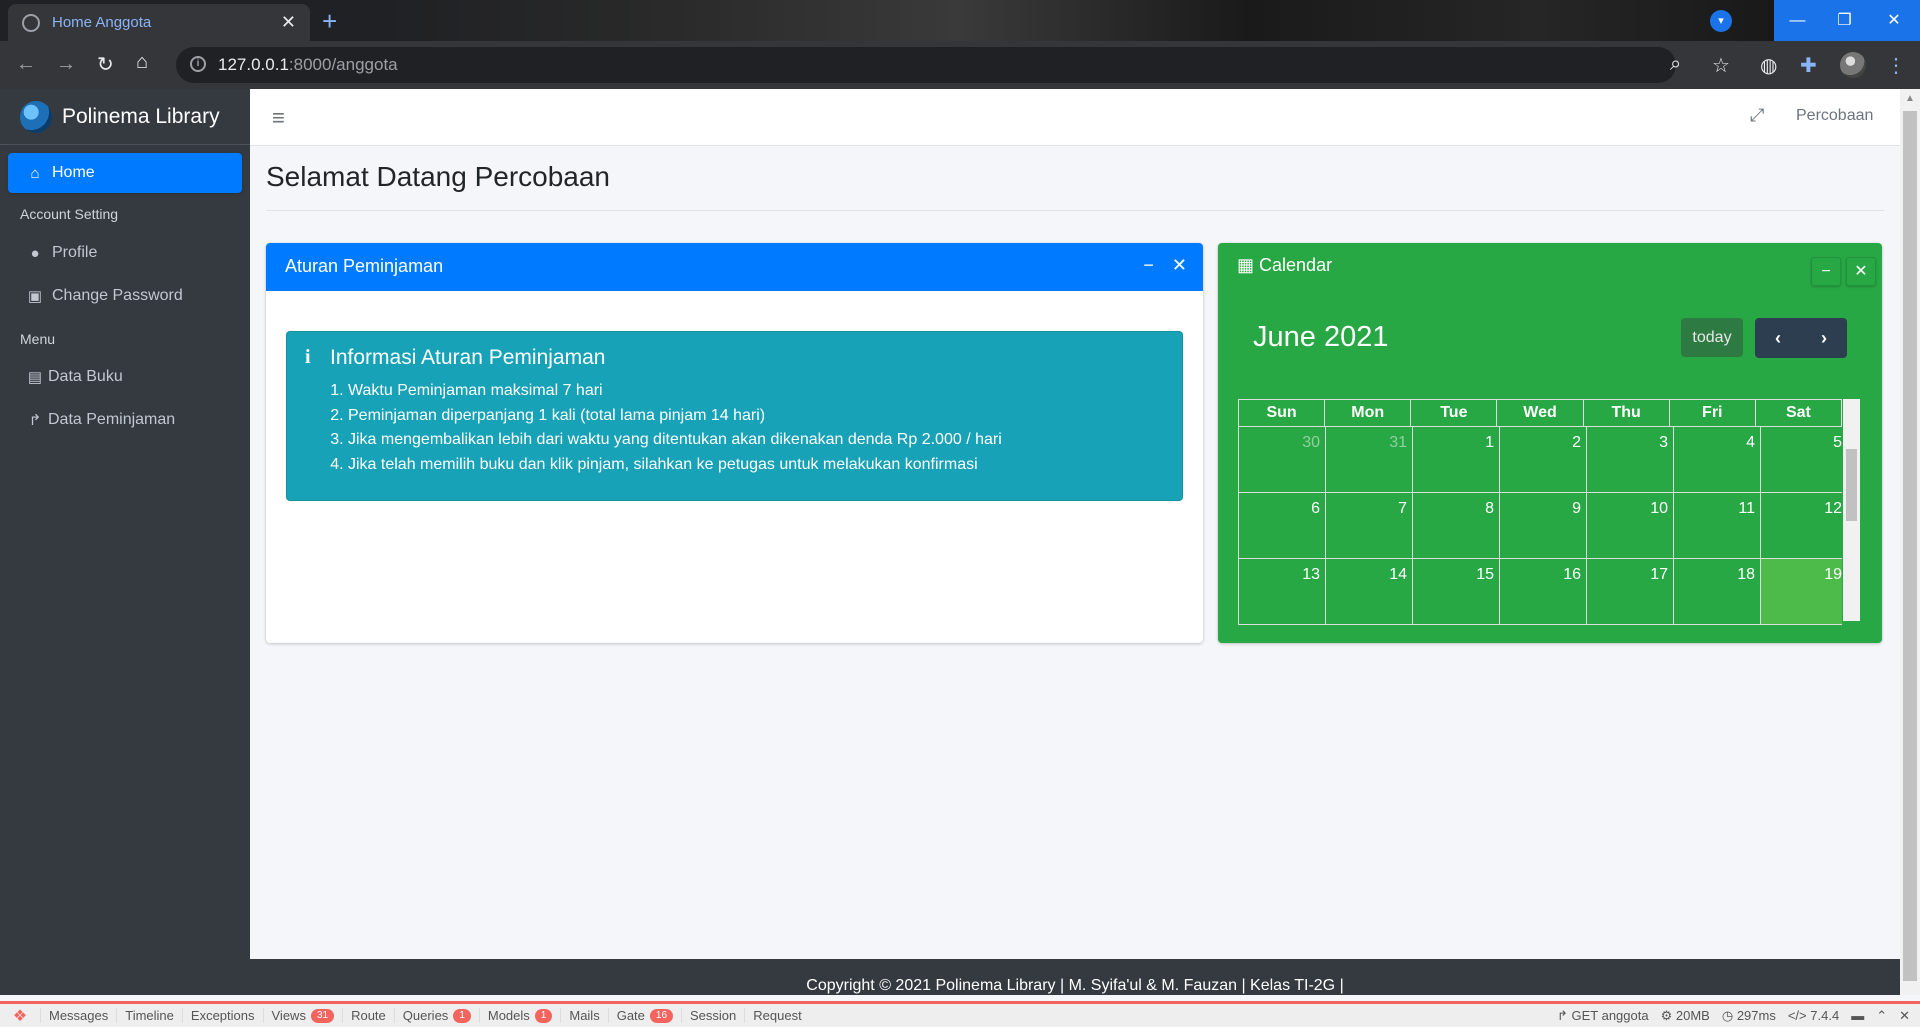 The width and height of the screenshot is (1920, 1027). What do you see at coordinates (1282, 460) in the screenshot?
I see `calendar-day: 30` at bounding box center [1282, 460].